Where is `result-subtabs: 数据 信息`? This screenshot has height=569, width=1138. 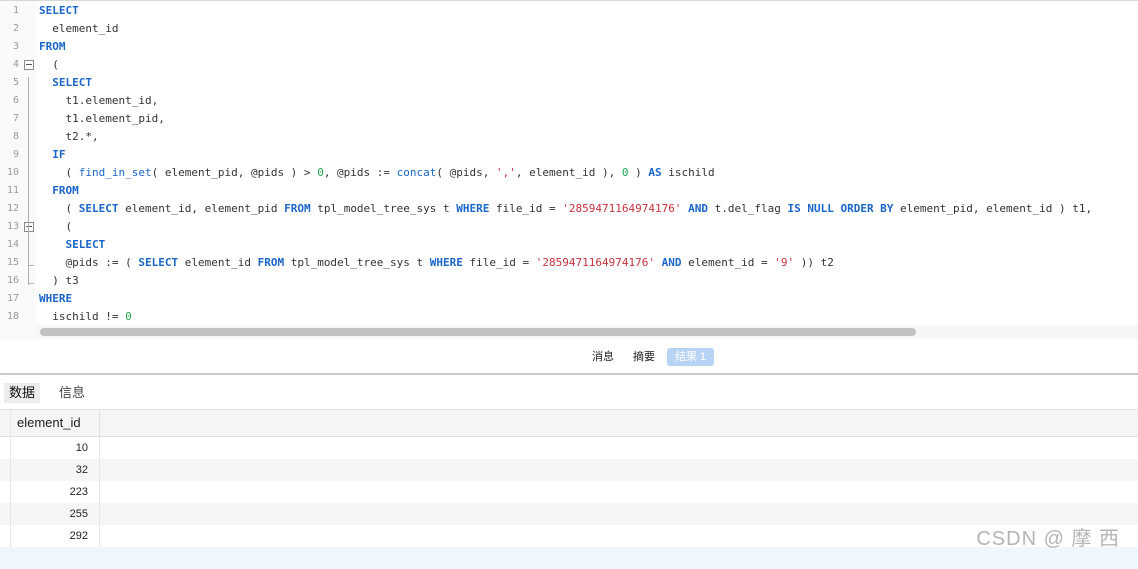 result-subtabs: 数据 信息 is located at coordinates (569, 392).